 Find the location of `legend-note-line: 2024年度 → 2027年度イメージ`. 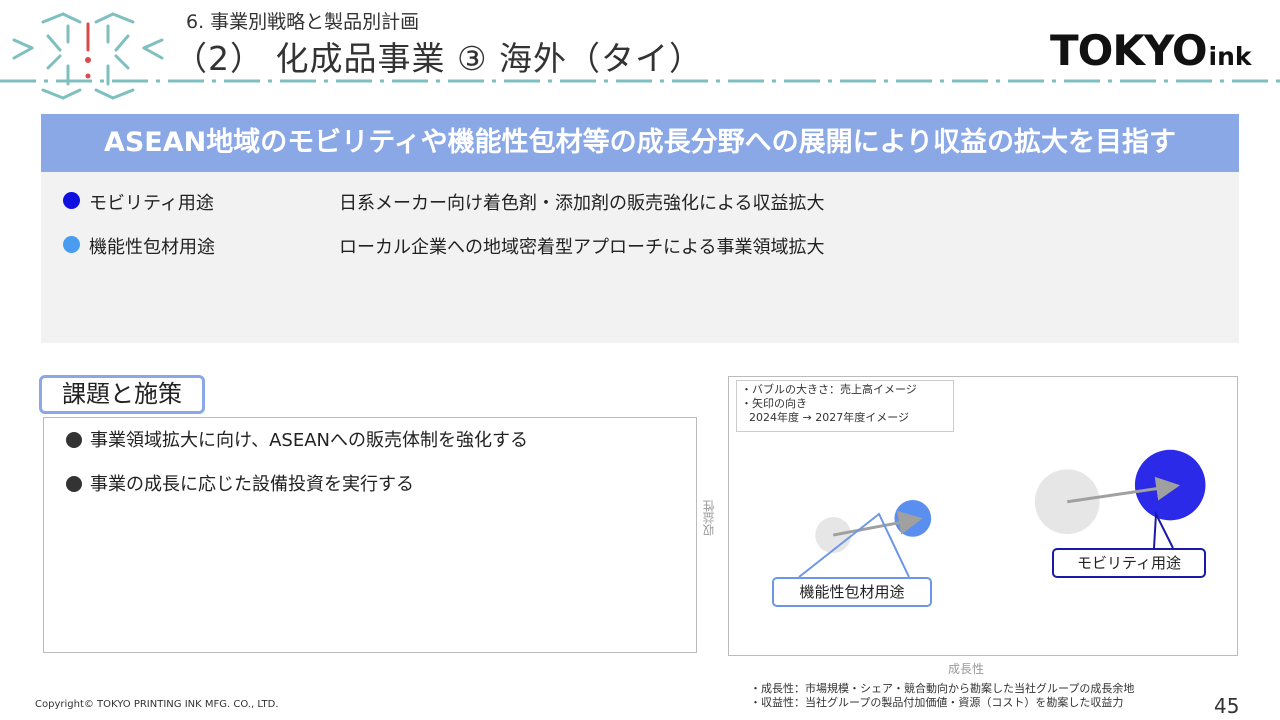

legend-note-line: 2024年度 → 2027年度イメージ is located at coordinates (829, 417).